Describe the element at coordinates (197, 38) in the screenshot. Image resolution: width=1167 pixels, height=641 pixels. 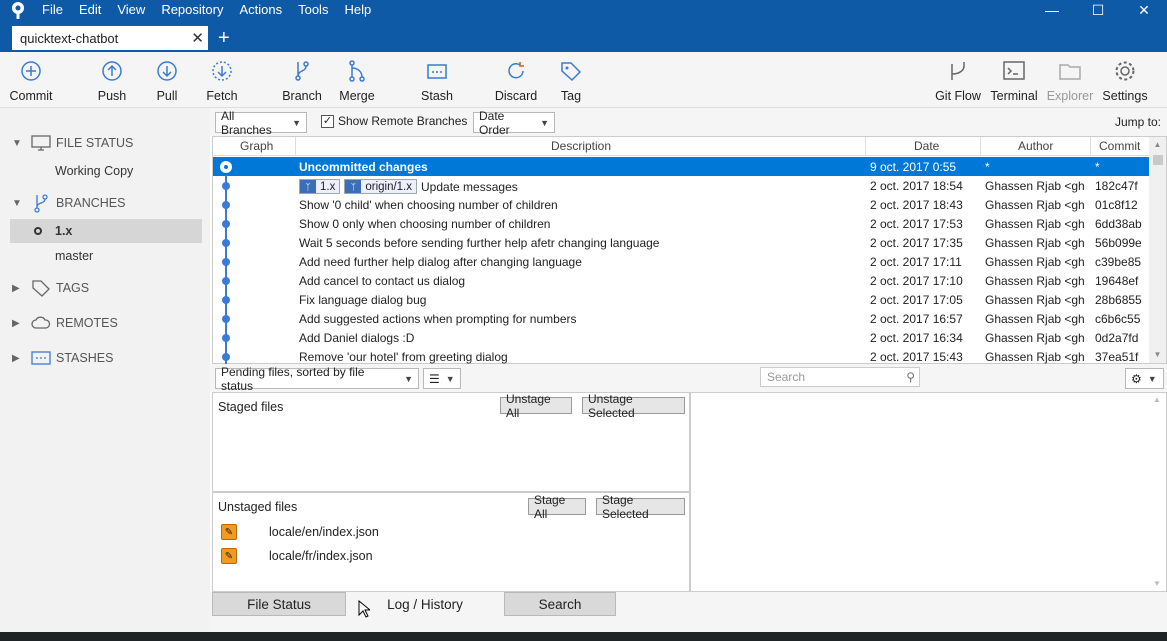
I see `close-tab-icon: ✕` at that location.